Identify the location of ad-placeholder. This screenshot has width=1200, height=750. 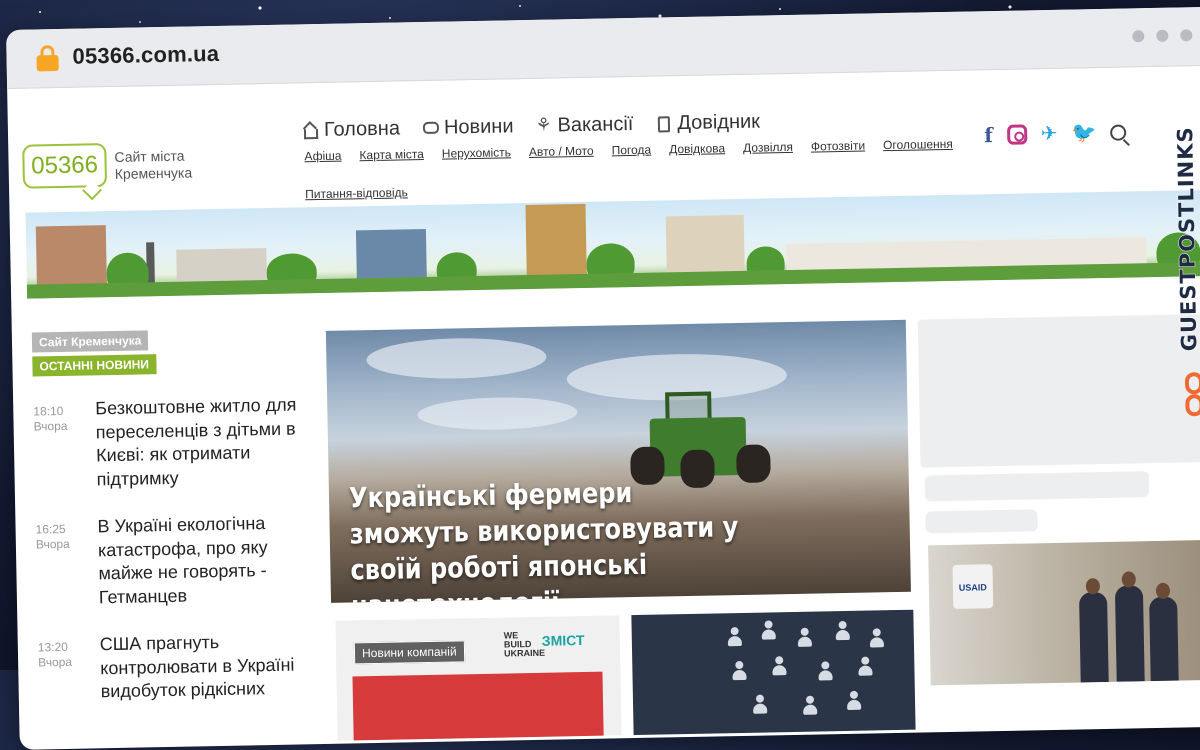
(1058, 391).